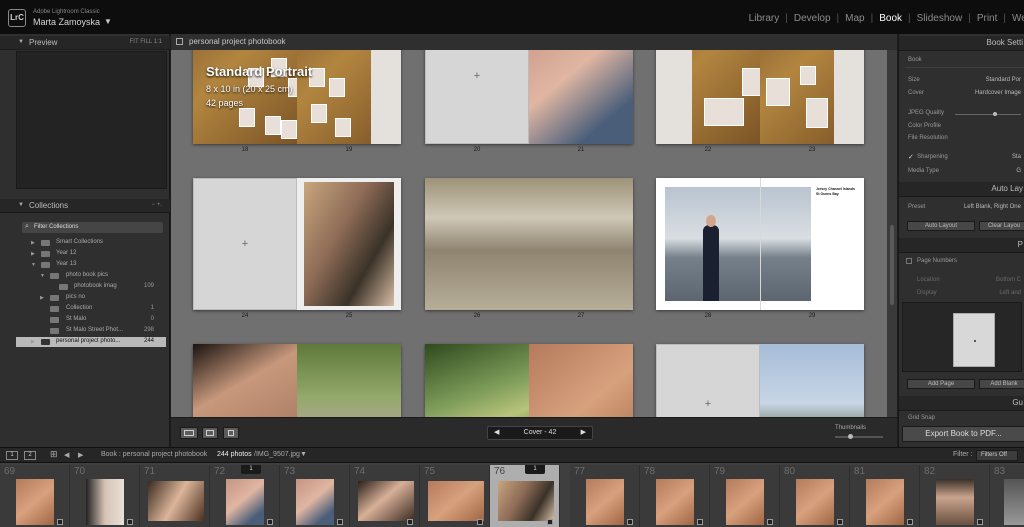  I want to click on page-numbers-row: Page Numbers, so click(961, 262).